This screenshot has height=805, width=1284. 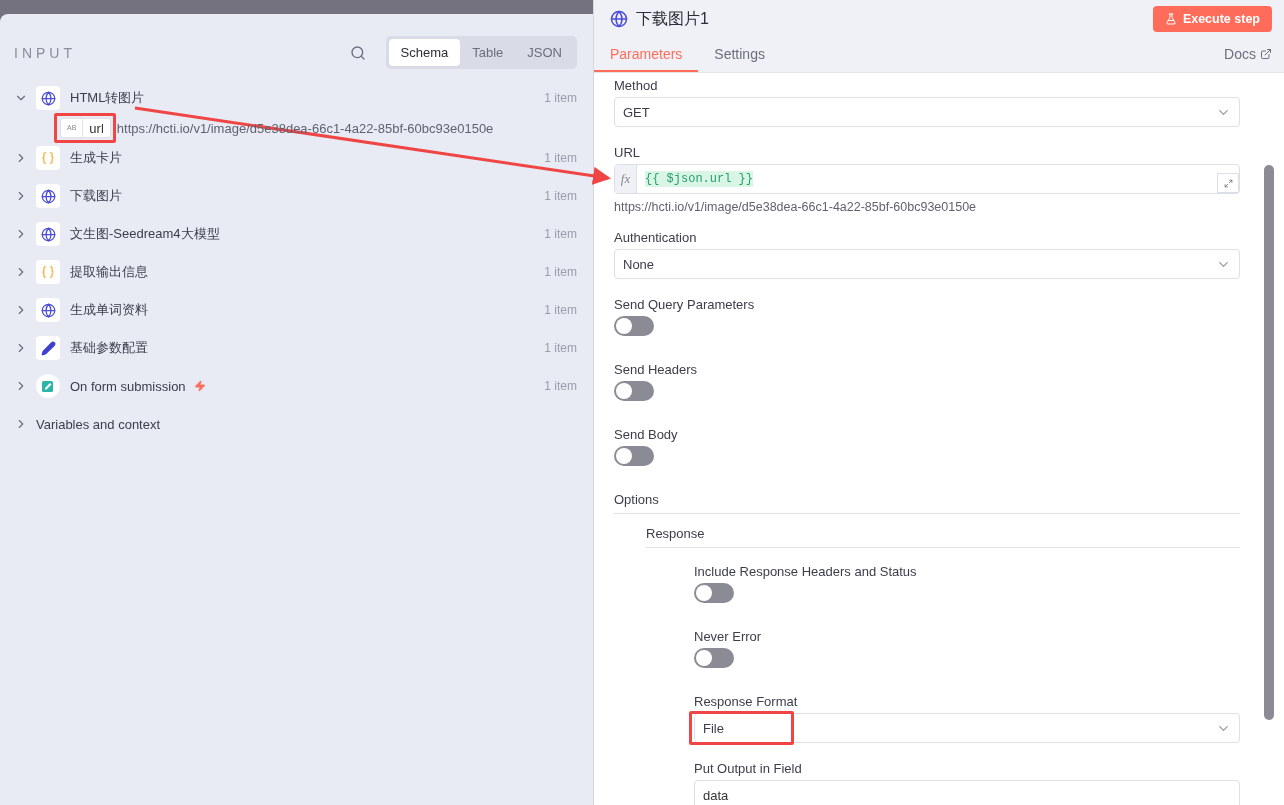 What do you see at coordinates (646, 434) in the screenshot?
I see `field-label: Send Body` at bounding box center [646, 434].